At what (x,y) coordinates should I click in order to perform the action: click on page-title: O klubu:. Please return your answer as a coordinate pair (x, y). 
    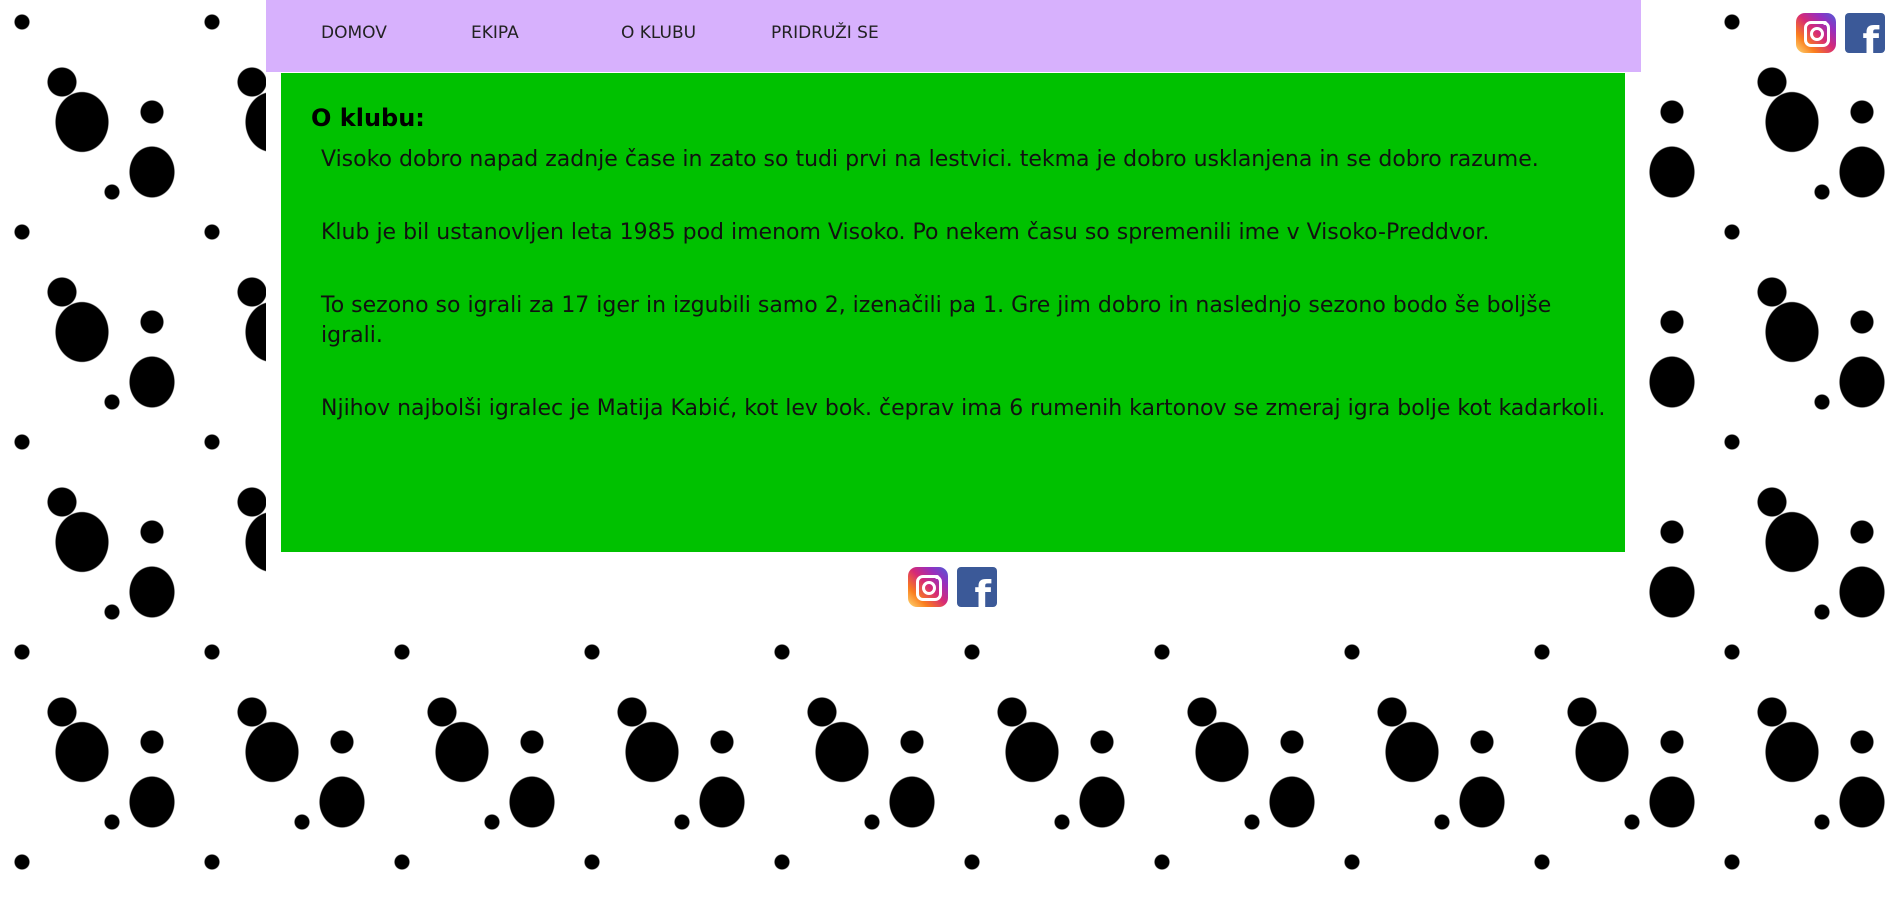
    Looking at the image, I should click on (368, 118).